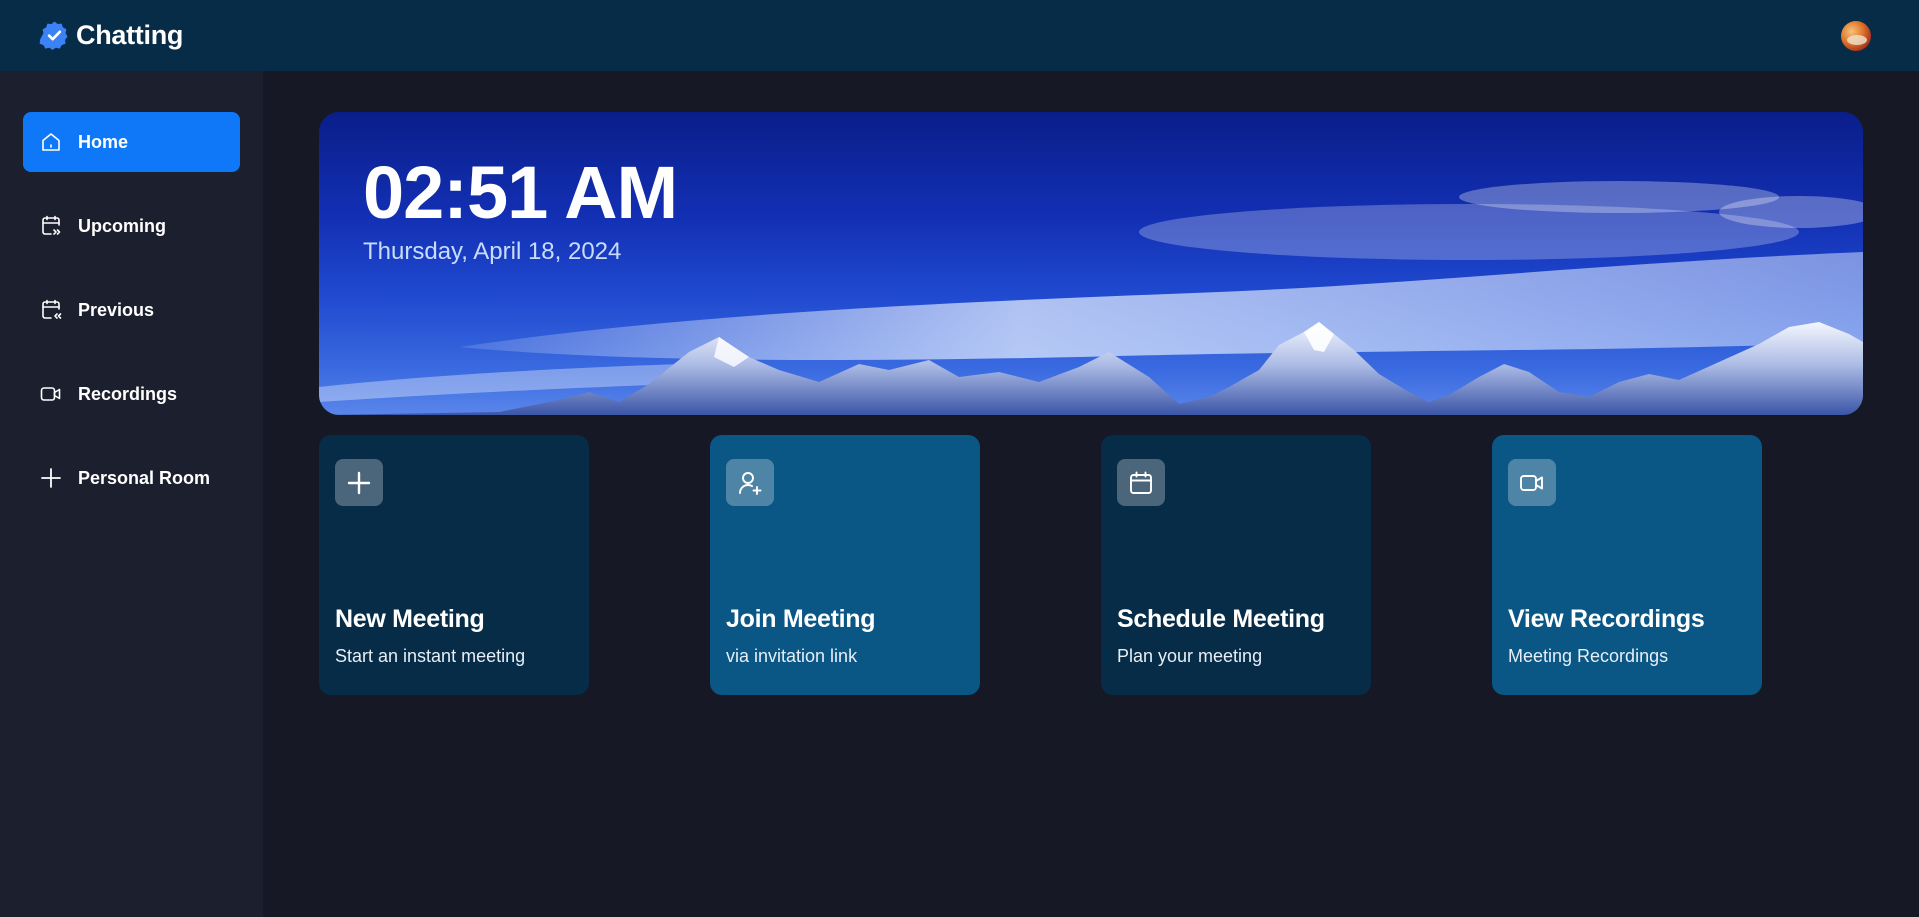 Image resolution: width=1919 pixels, height=917 pixels. I want to click on card-title: View Recordings, so click(1606, 619).